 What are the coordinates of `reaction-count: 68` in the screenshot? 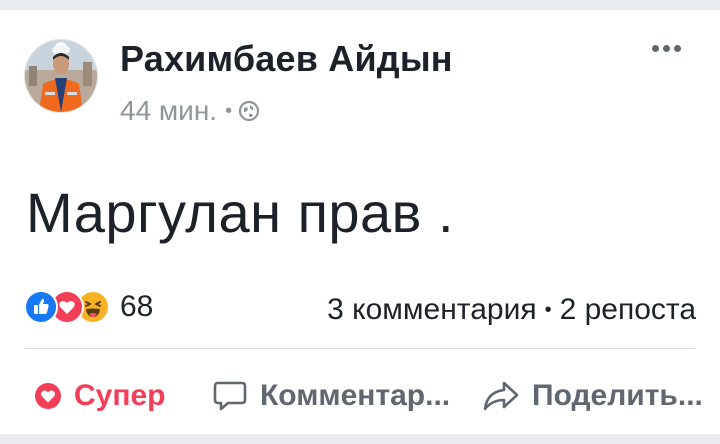 It's located at (137, 306).